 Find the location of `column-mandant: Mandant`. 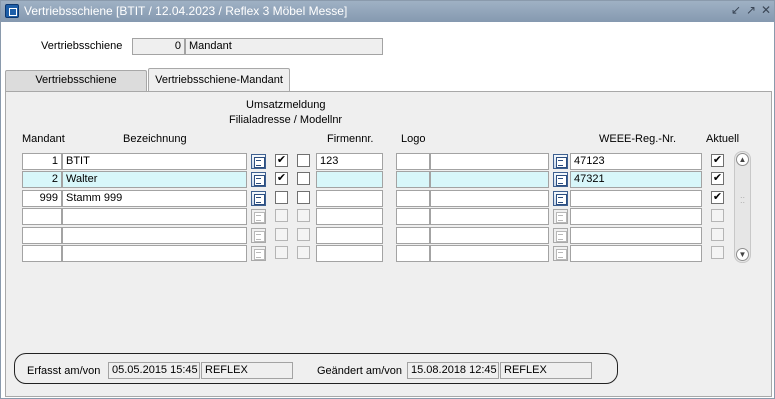

column-mandant: Mandant is located at coordinates (43, 139).